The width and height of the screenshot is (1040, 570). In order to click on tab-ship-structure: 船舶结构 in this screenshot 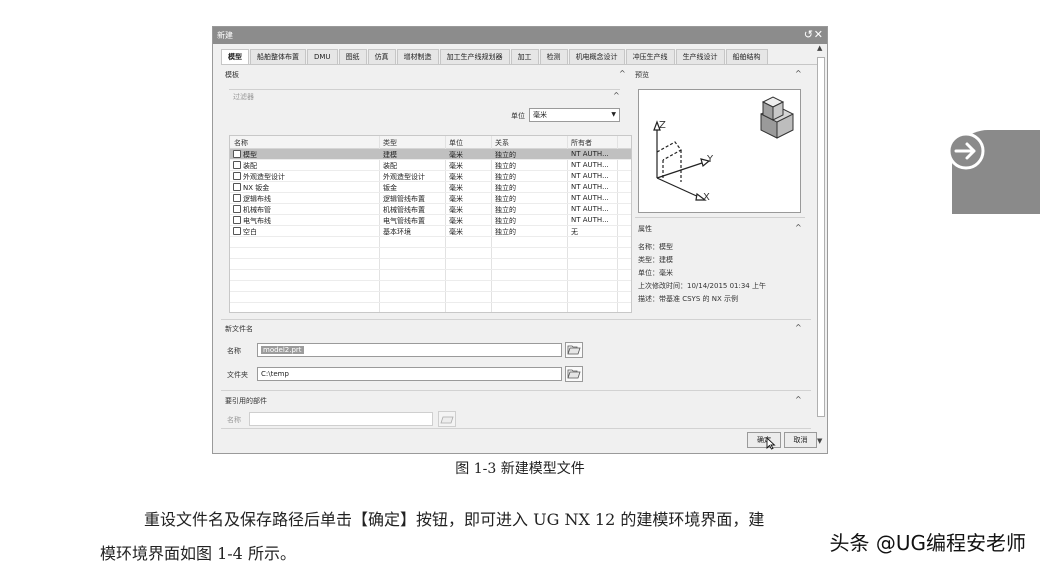, I will do `click(746, 56)`.